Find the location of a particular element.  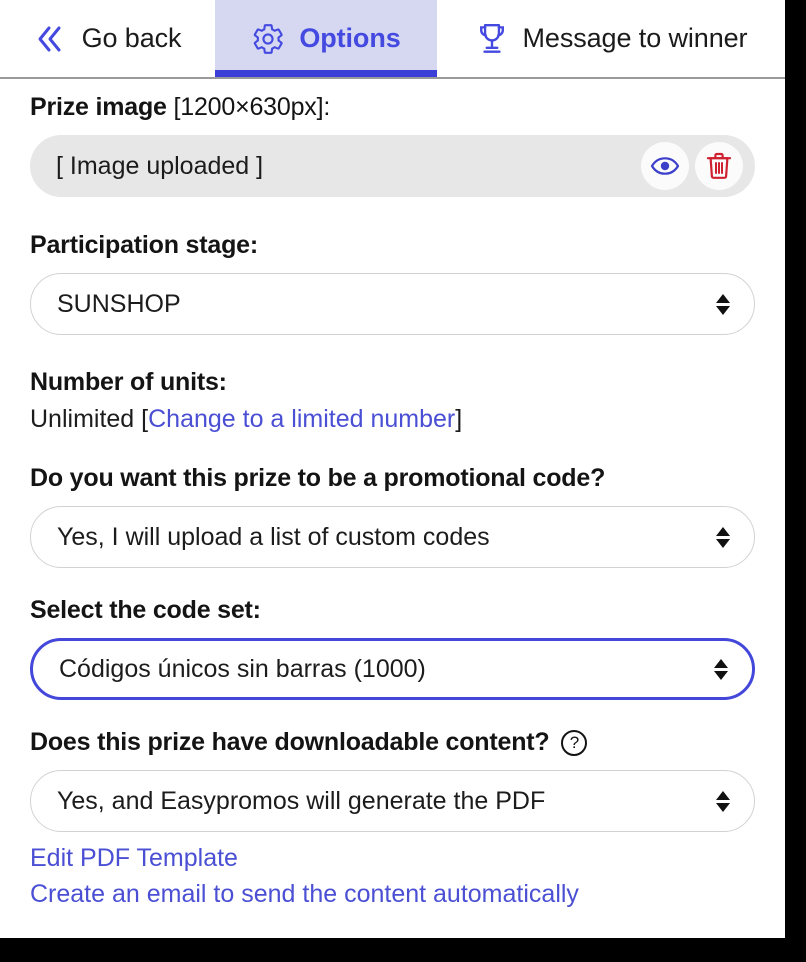

number-of-units-value-row: Unlimited [Change to a limited number] is located at coordinates (392, 419).